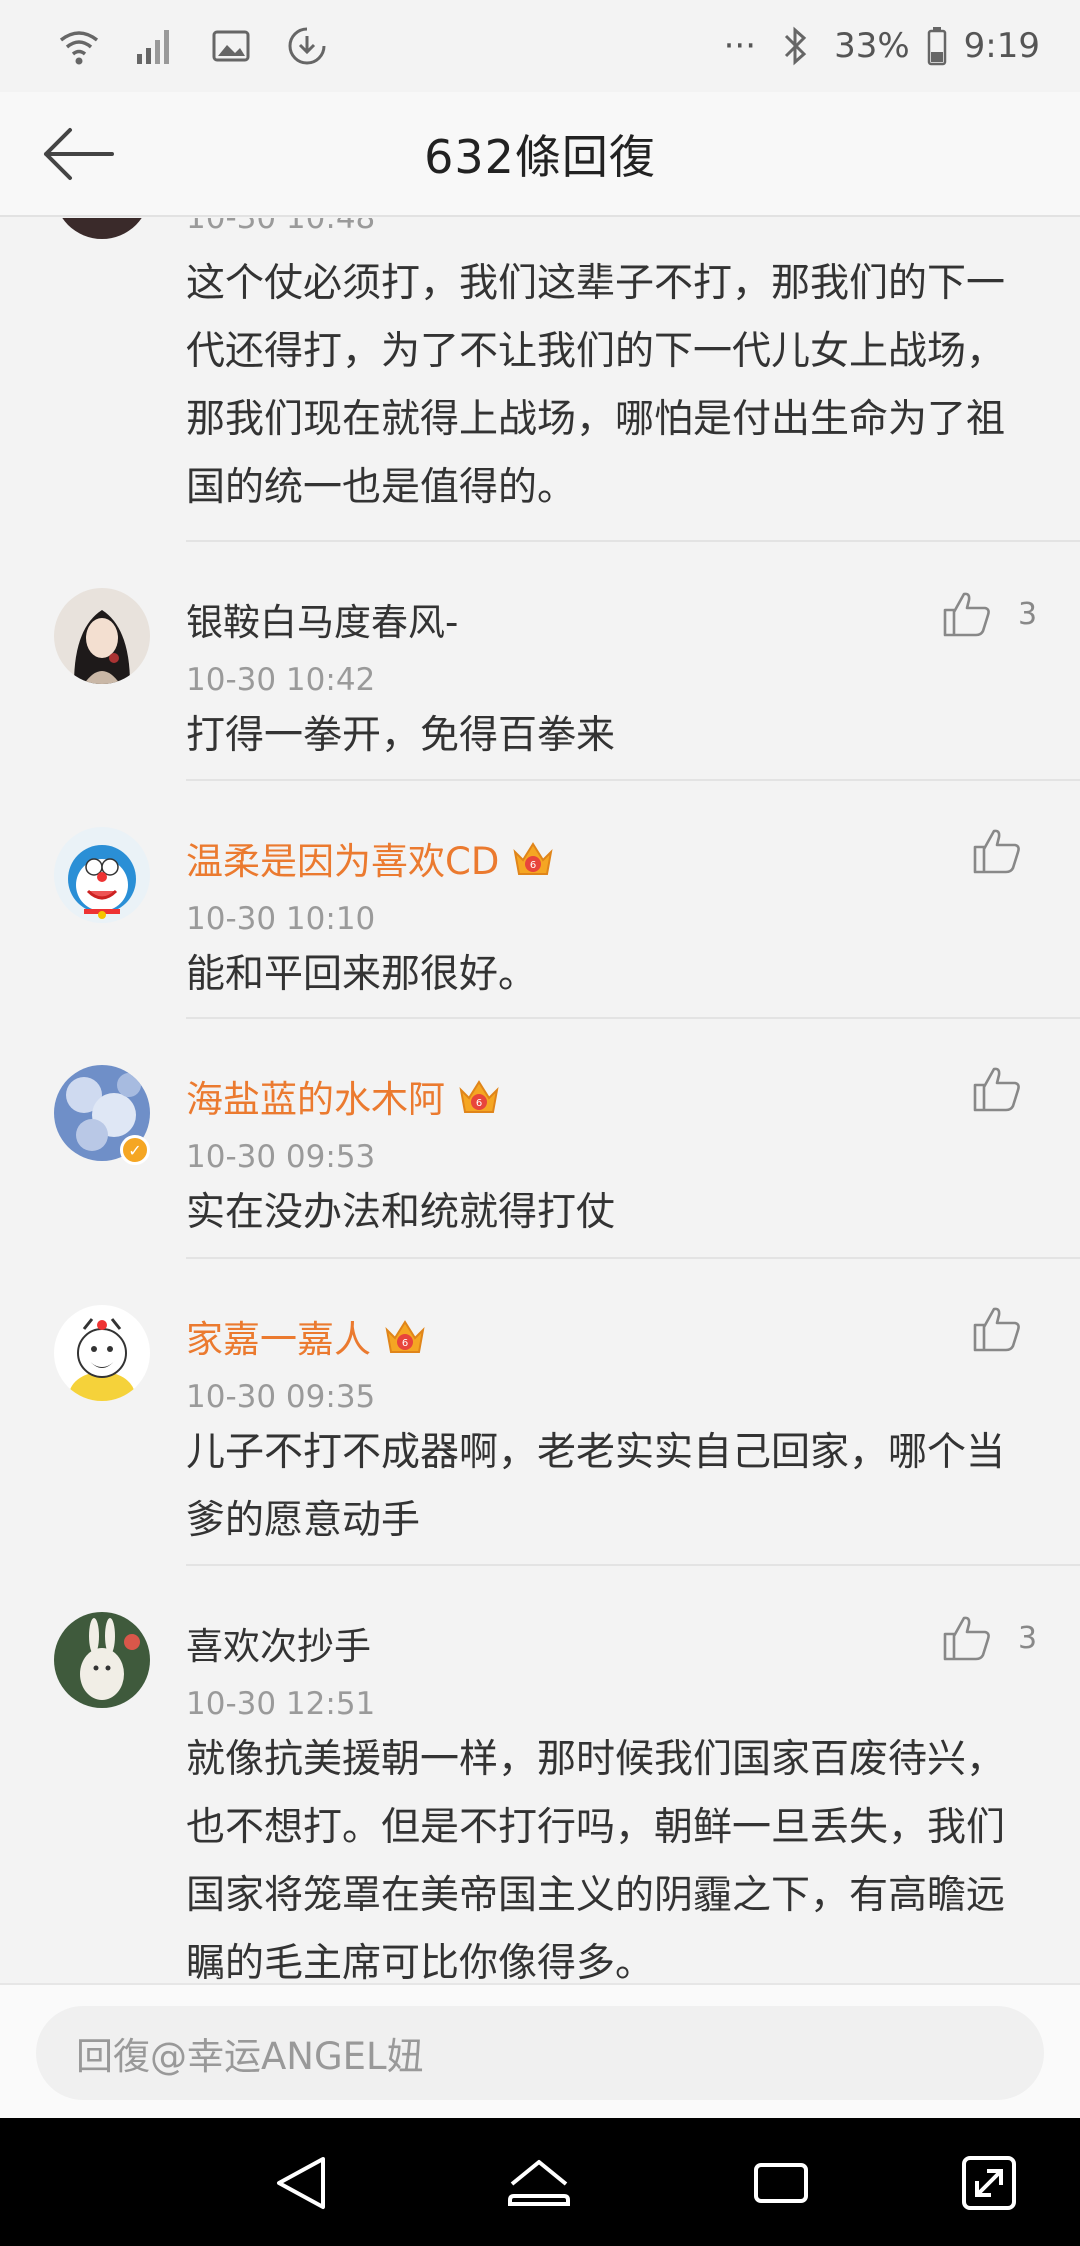  I want to click on home-icon, so click(539, 2183).